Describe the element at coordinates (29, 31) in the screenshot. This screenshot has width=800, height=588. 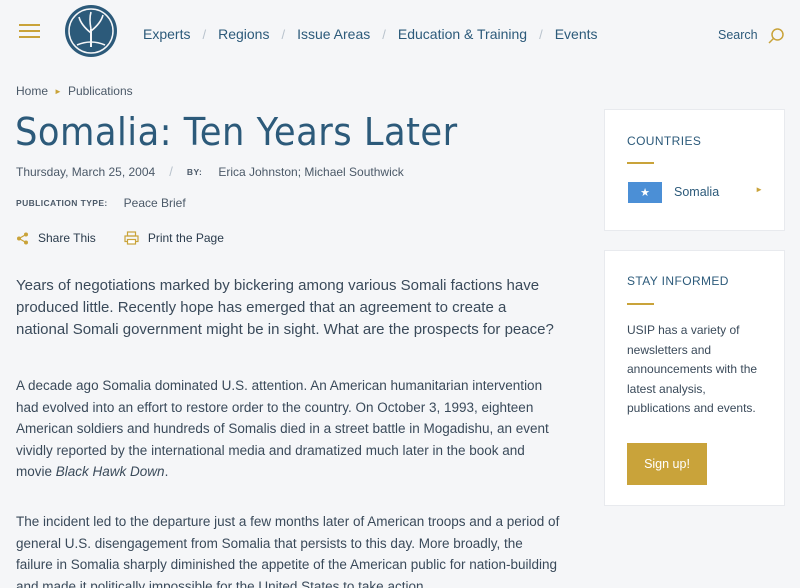
I see `menu-icon` at that location.